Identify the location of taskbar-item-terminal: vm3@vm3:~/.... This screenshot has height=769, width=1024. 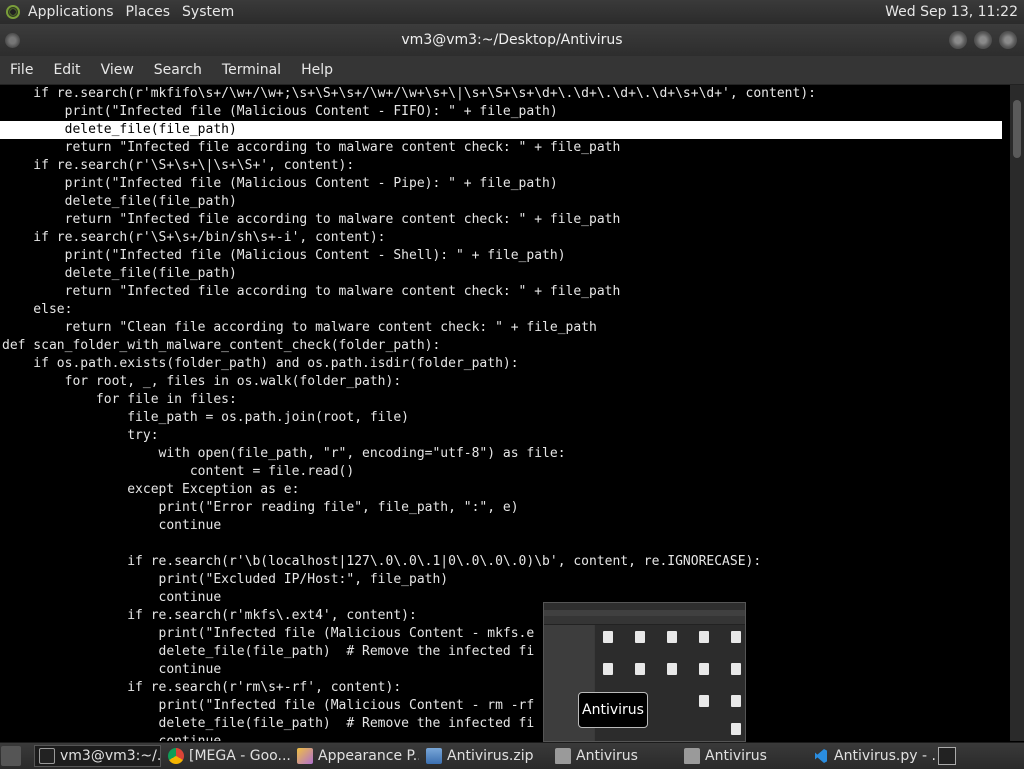
(97, 756).